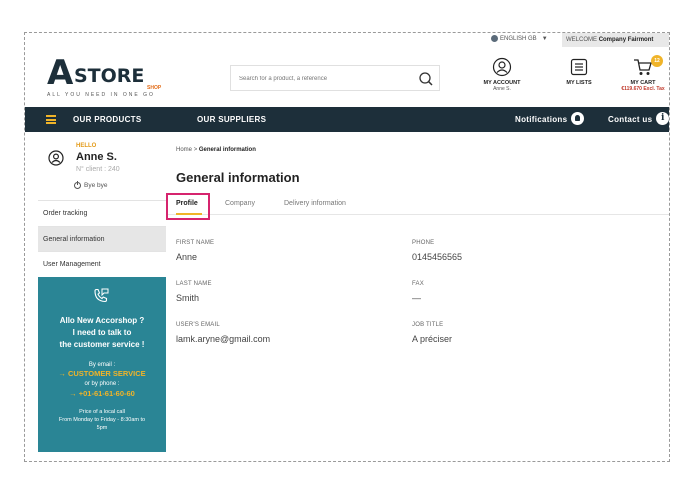  What do you see at coordinates (102, 412) in the screenshot?
I see `call-price-note: Price of a local call` at bounding box center [102, 412].